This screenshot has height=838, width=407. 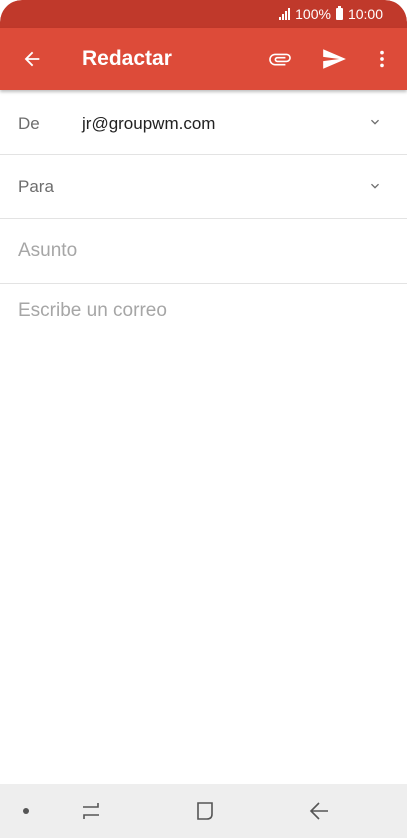 What do you see at coordinates (203, 187) in the screenshot?
I see `to-row: Para` at bounding box center [203, 187].